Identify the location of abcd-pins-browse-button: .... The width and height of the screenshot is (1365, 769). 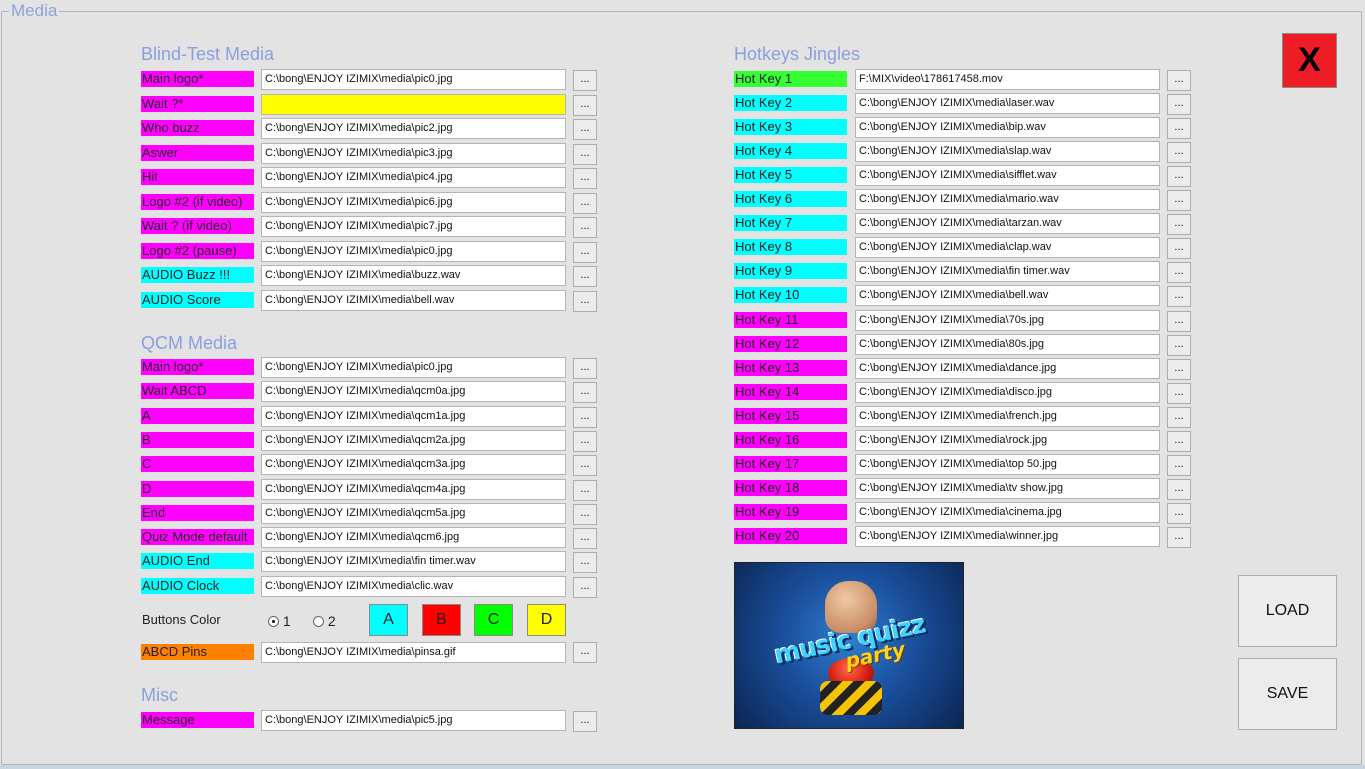
(585, 652).